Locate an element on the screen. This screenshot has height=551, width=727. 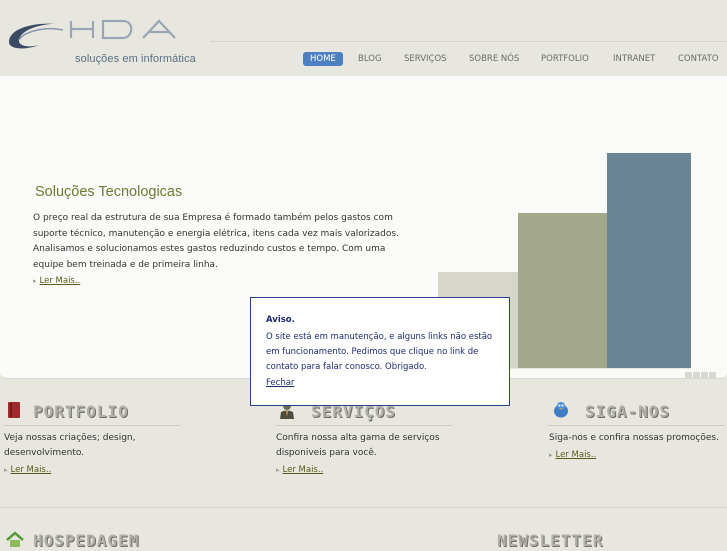
logo: soluções em informática is located at coordinates (105, 39).